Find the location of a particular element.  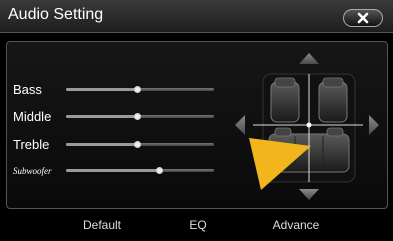

arrow-right-icon is located at coordinates (374, 125).